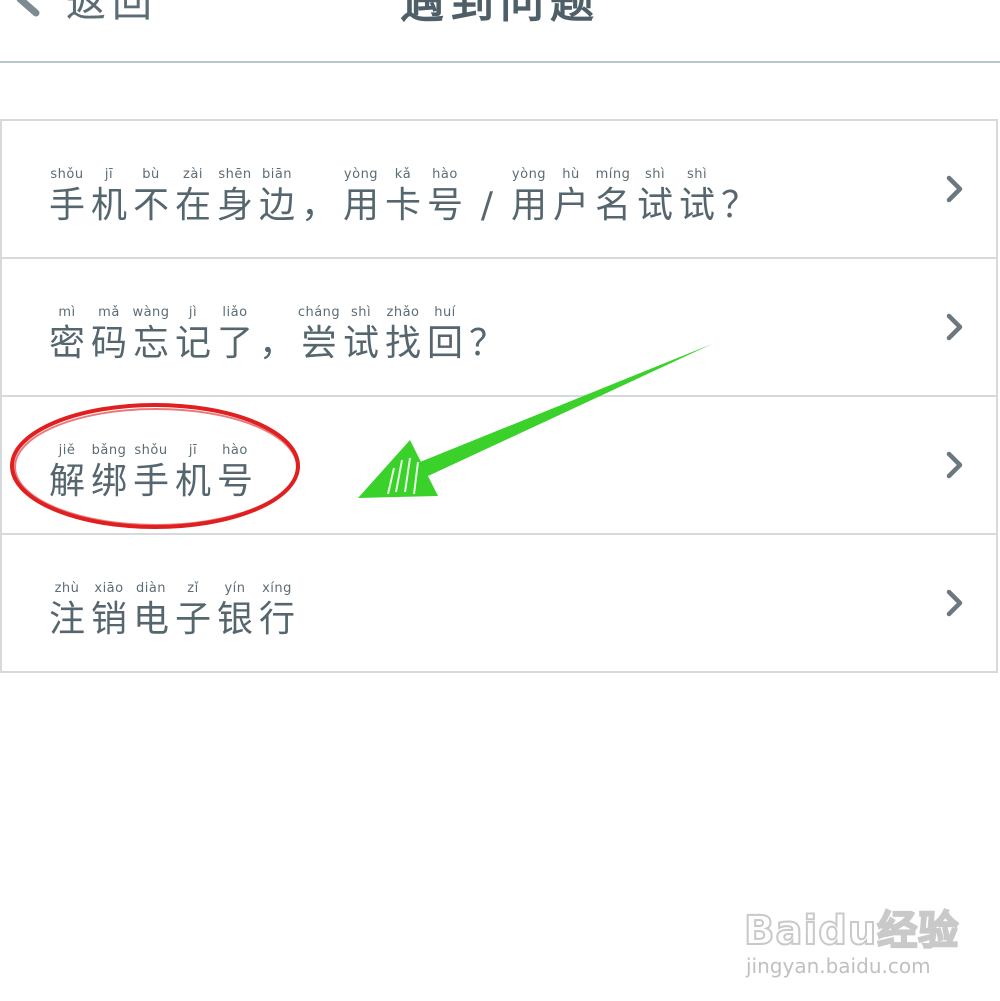  Describe the element at coordinates (234, 619) in the screenshot. I see `hanzi-text: 银` at that location.